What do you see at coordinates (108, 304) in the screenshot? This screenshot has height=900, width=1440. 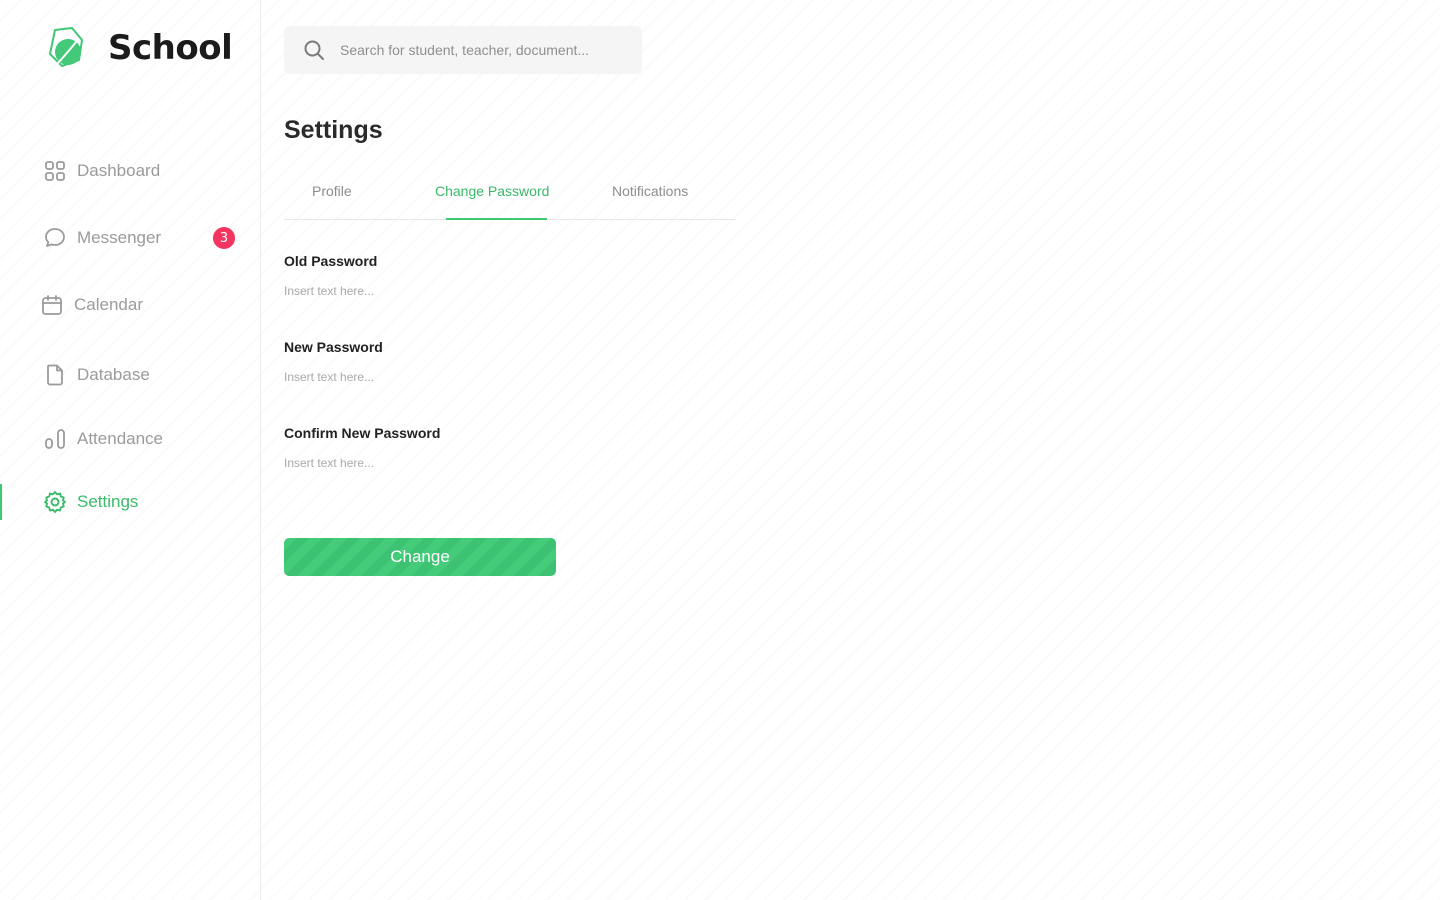 I see `sidebar-item-label: Calendar` at bounding box center [108, 304].